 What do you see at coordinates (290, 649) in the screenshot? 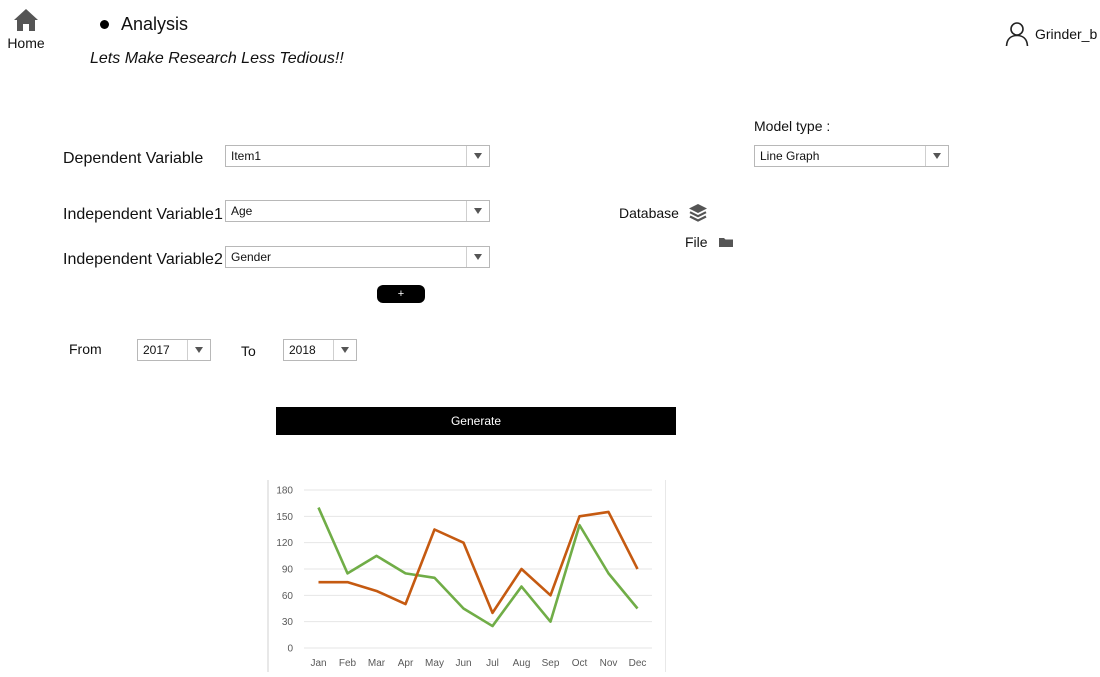
I see `y-tick-label: 0` at bounding box center [290, 649].